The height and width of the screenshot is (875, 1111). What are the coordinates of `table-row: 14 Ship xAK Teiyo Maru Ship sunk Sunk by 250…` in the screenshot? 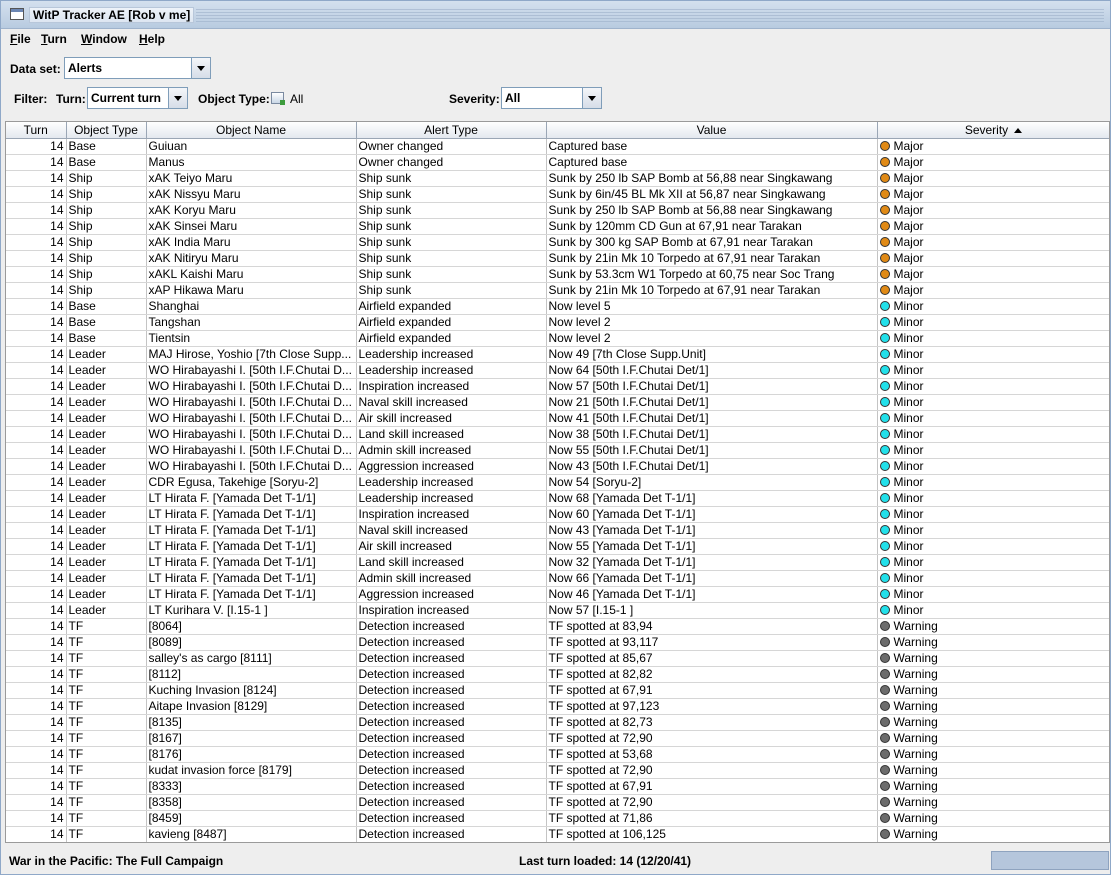 It's located at (557, 178).